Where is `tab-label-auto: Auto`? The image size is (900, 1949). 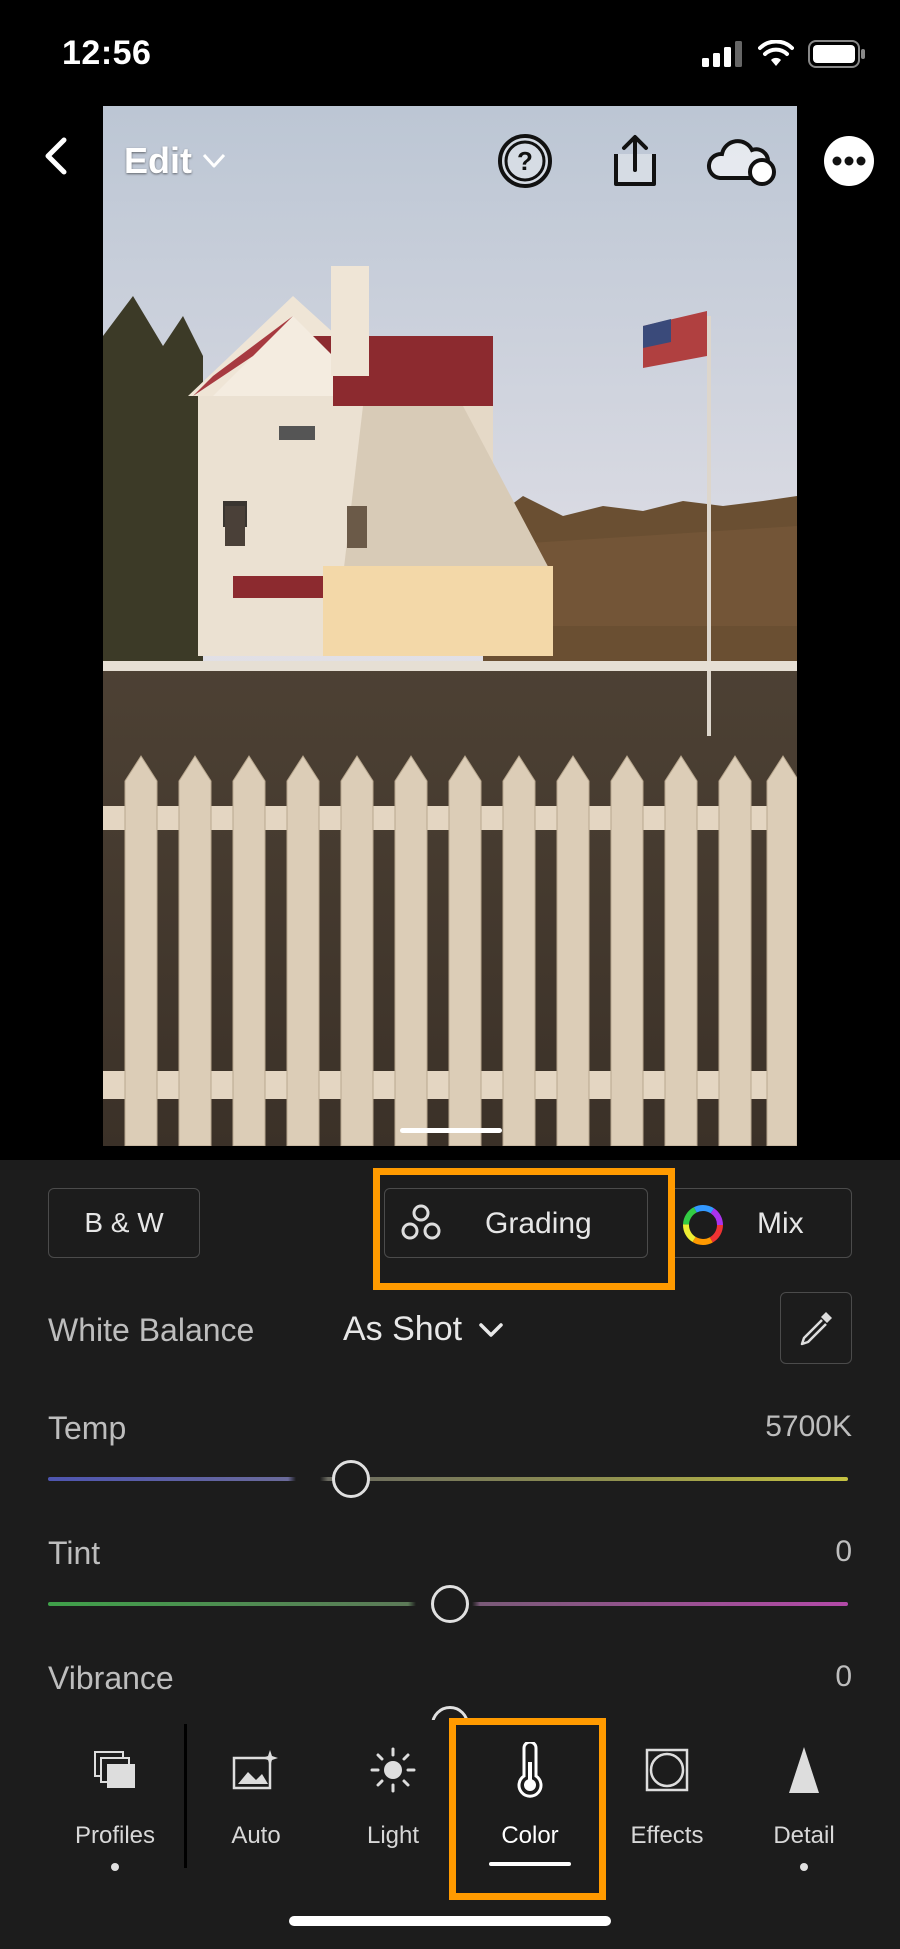
tab-label-auto: Auto is located at coordinates (256, 1835).